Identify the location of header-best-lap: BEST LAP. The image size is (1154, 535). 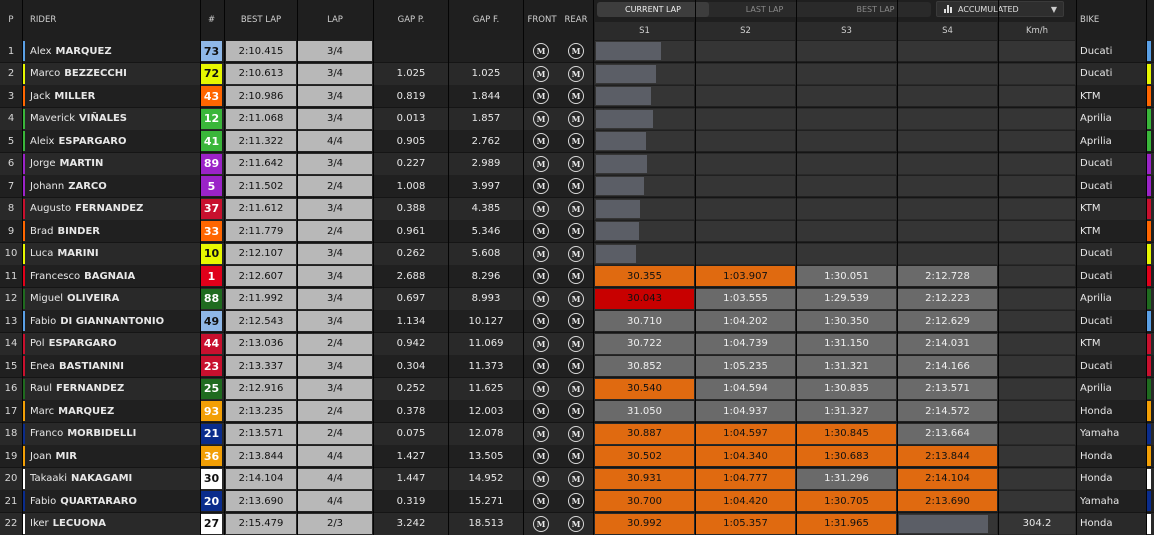
(261, 20).